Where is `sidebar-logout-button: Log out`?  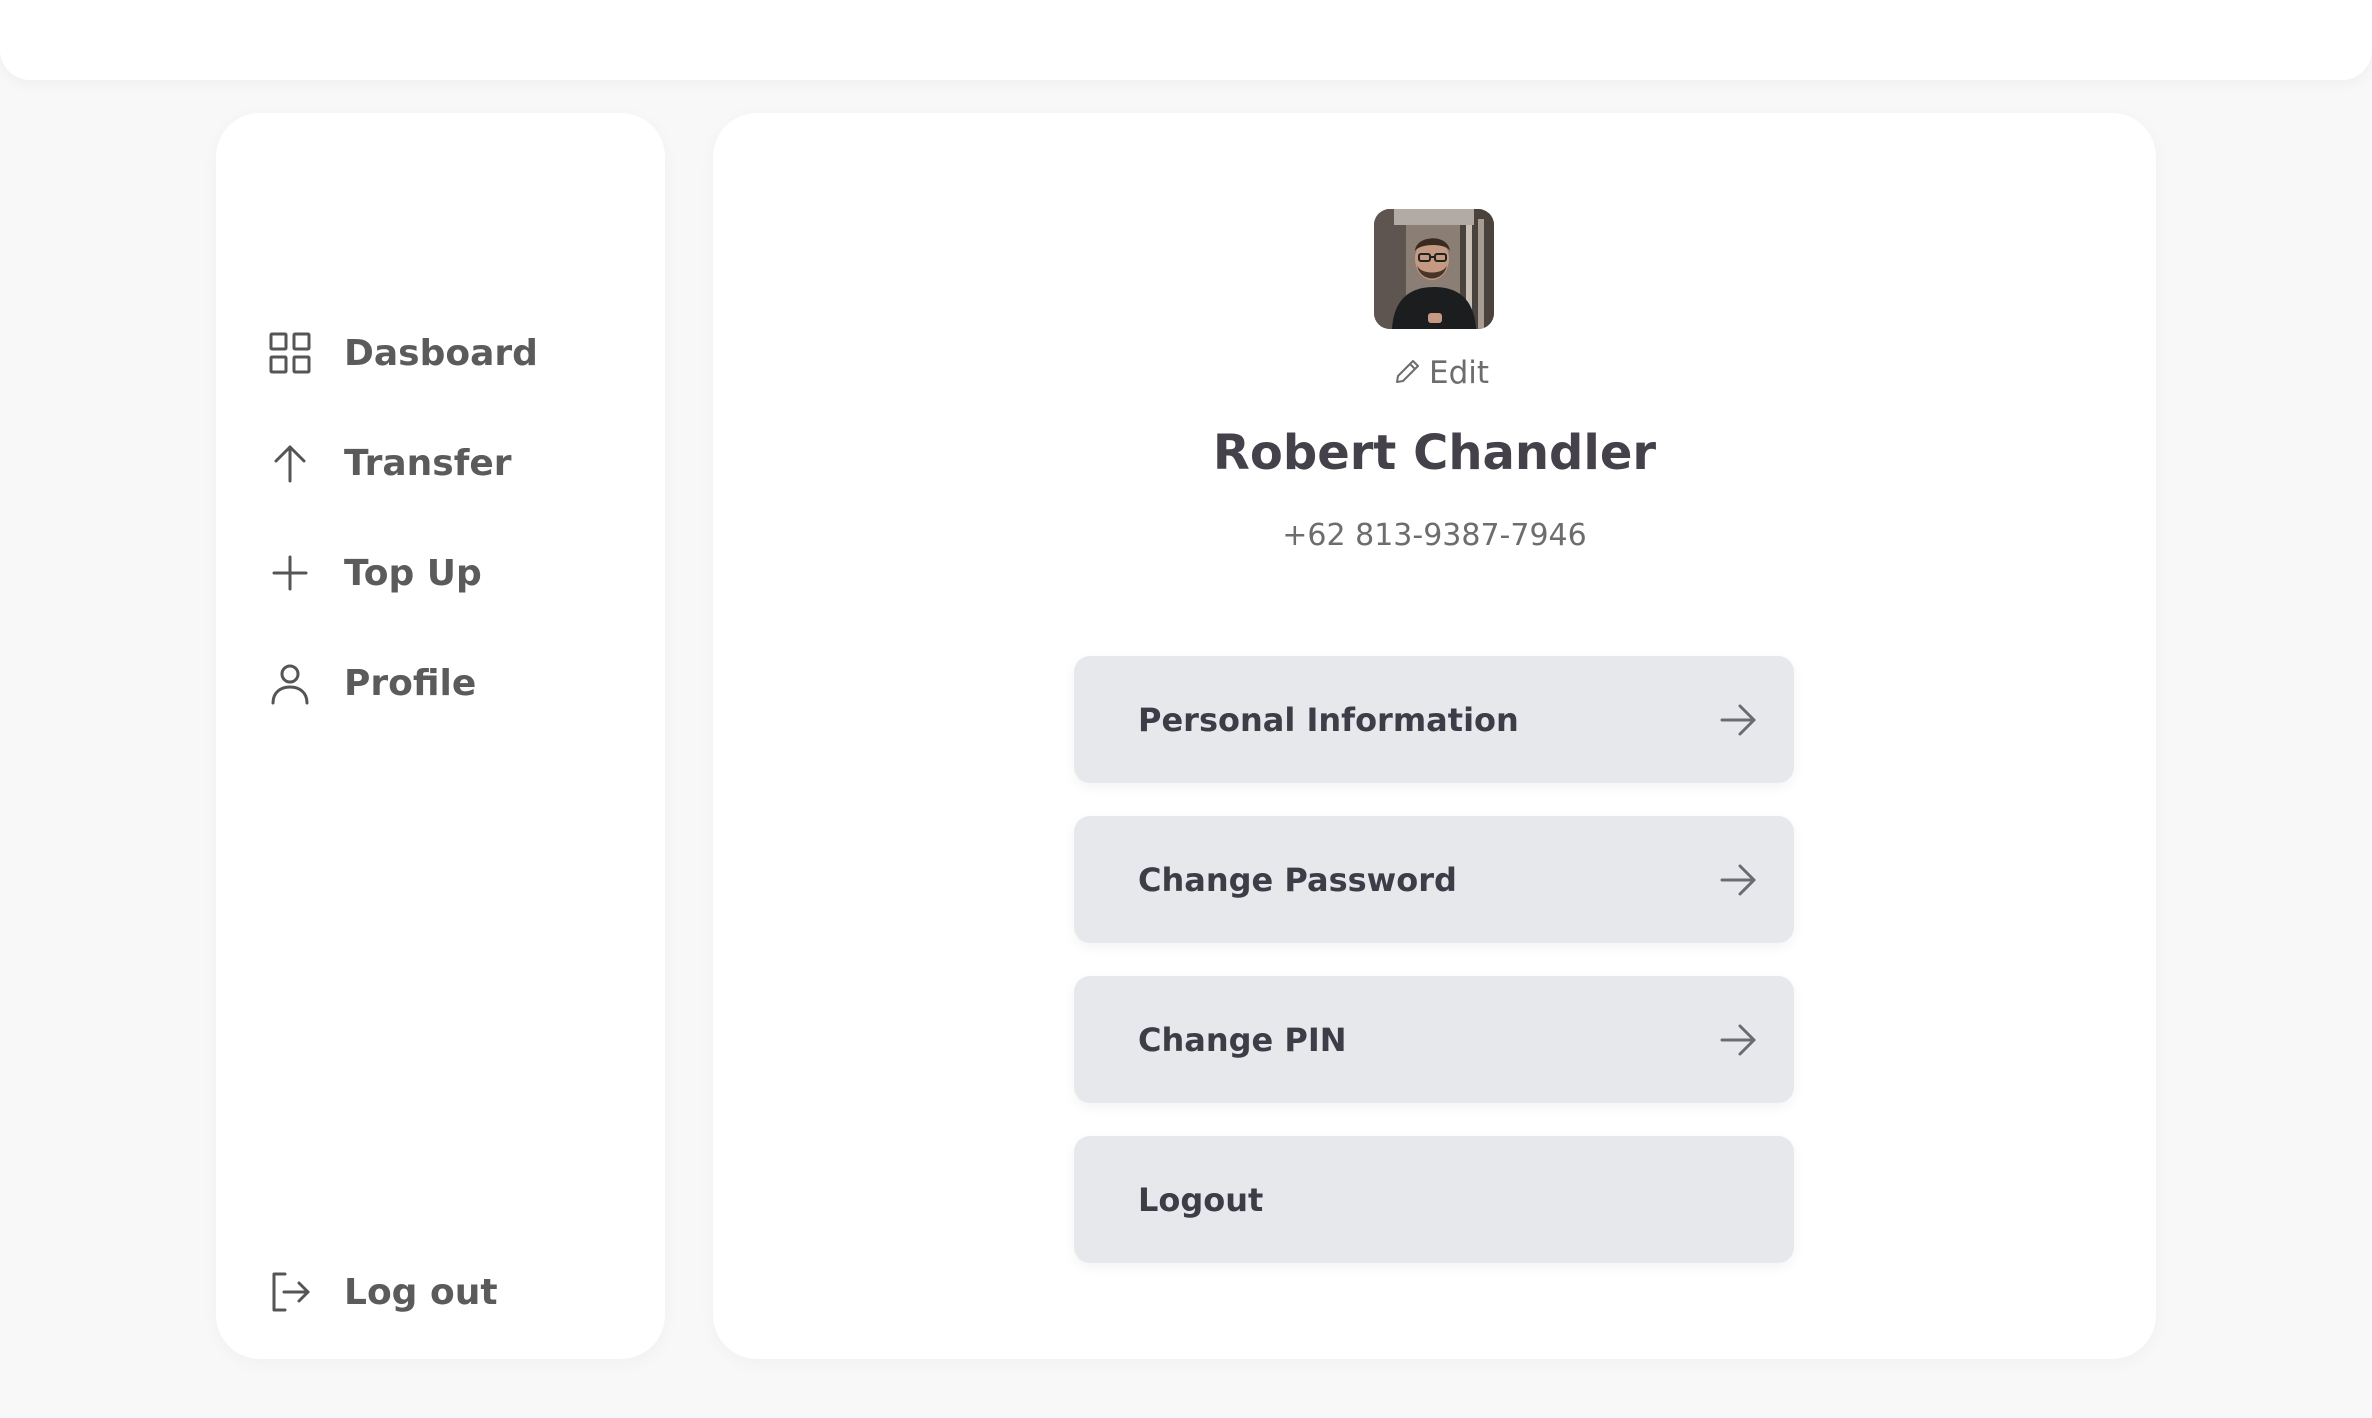 sidebar-logout-button: Log out is located at coordinates (382, 1292).